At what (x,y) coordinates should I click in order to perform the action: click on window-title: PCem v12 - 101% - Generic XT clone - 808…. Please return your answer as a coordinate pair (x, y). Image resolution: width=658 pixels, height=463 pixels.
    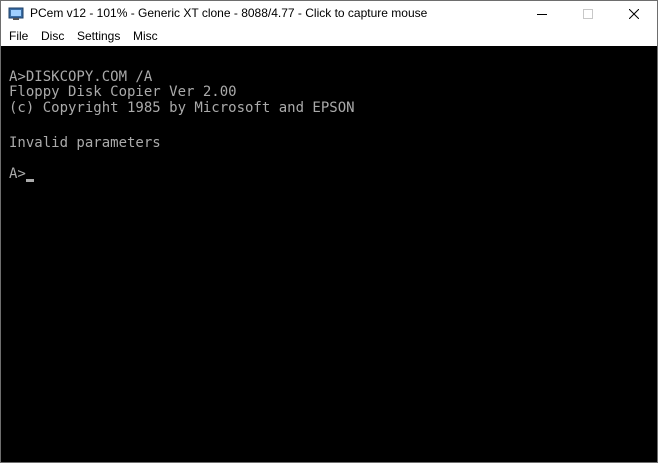
    Looking at the image, I should click on (229, 13).